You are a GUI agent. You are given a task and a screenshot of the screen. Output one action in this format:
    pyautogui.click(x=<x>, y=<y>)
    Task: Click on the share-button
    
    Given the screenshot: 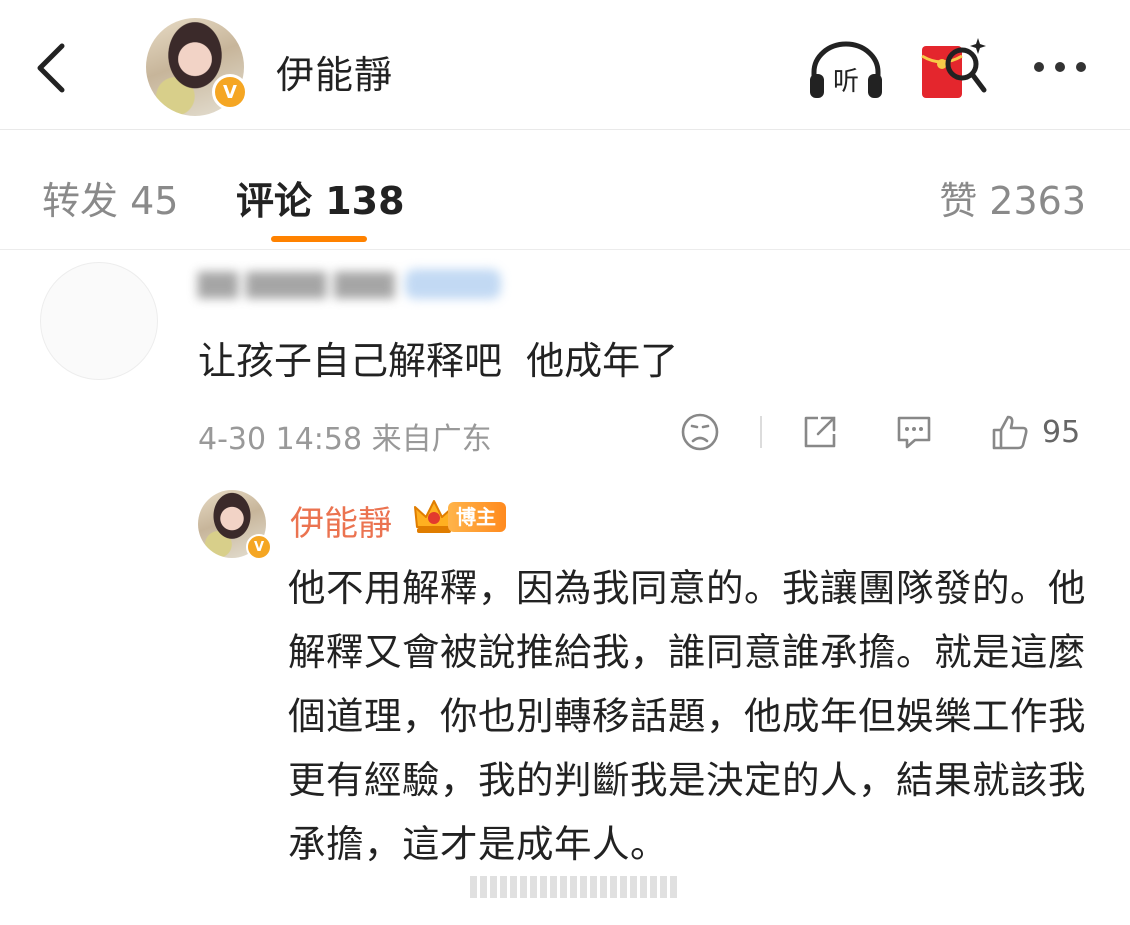 What is the action you would take?
    pyautogui.click(x=820, y=432)
    